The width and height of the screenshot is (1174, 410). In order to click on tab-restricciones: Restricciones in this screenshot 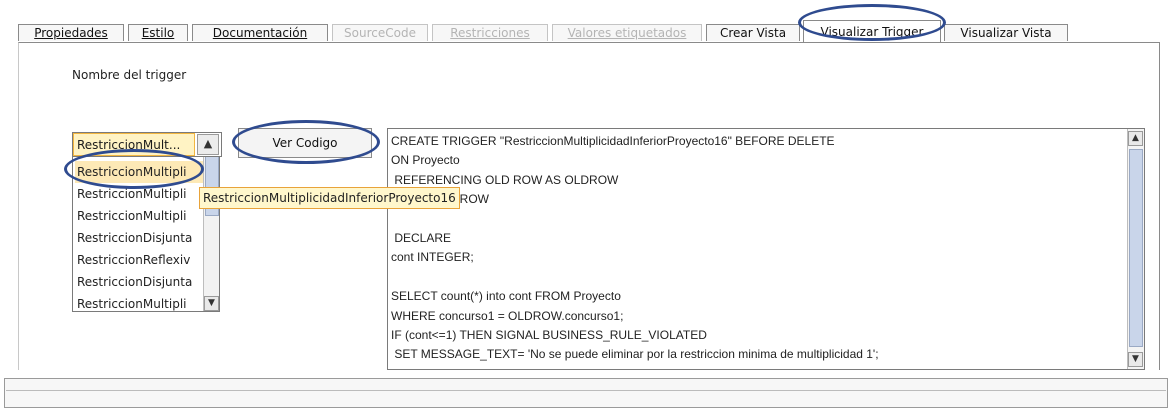, I will do `click(490, 32)`.